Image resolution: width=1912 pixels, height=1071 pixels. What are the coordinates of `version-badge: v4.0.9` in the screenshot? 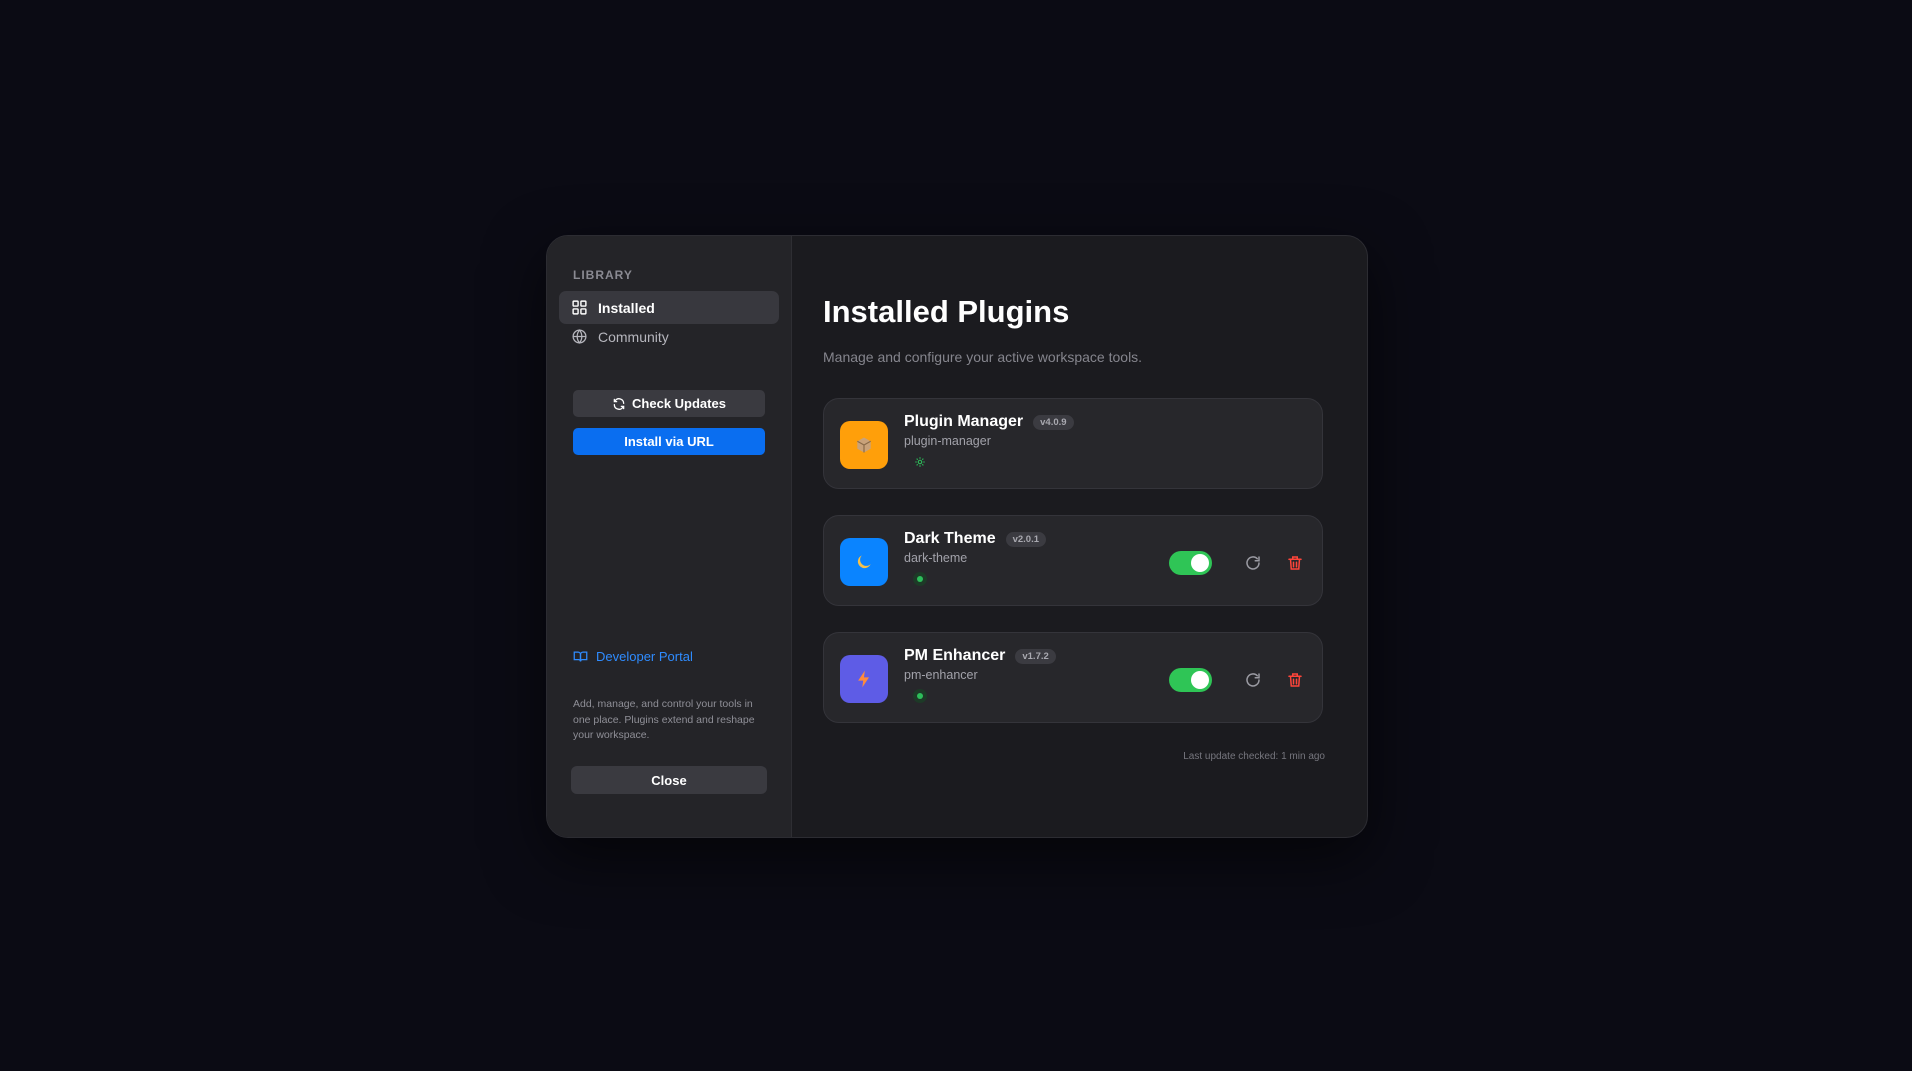 It's located at (1053, 422).